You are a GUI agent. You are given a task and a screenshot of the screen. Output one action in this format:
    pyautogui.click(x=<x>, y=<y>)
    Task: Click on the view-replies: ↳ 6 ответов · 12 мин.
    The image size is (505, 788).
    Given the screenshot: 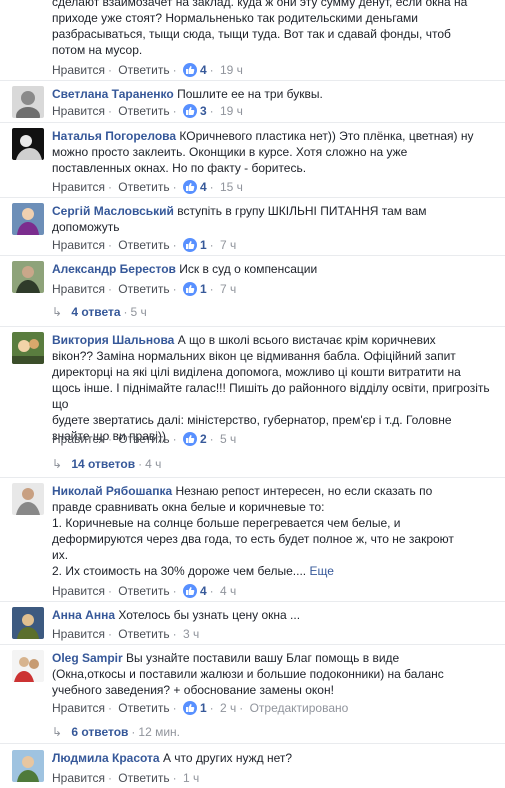 What is the action you would take?
    pyautogui.click(x=116, y=732)
    